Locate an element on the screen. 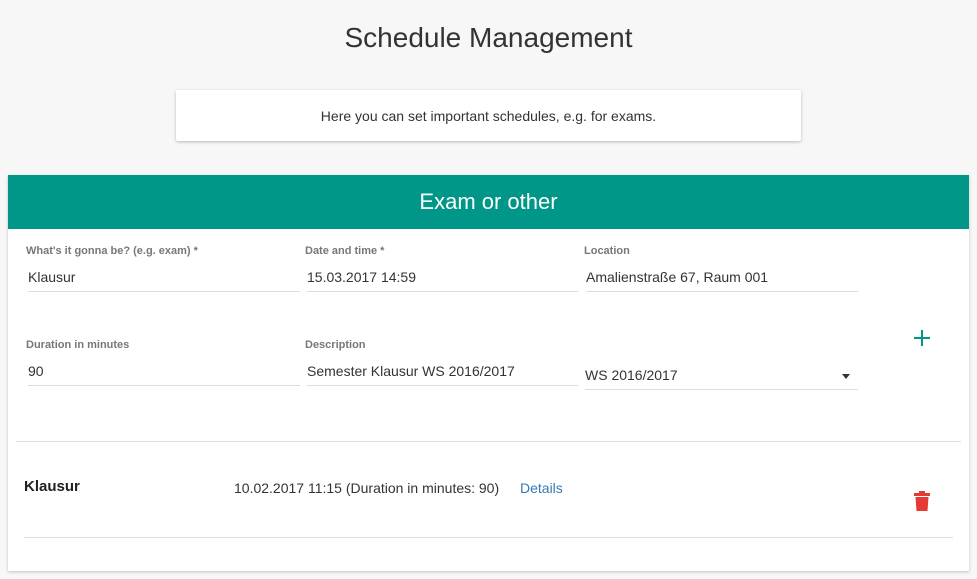 This screenshot has width=977, height=579. datetime-input: 15.03.2017 14:59 is located at coordinates (442, 280).